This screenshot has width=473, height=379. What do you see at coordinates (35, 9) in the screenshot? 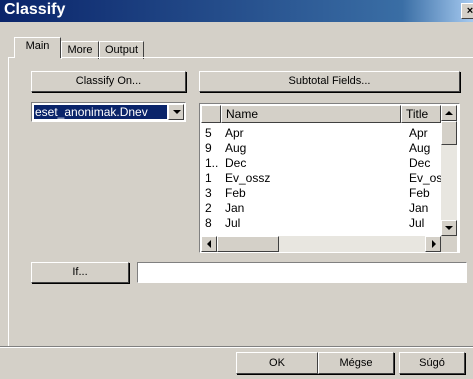
I see `window-title: Classify` at bounding box center [35, 9].